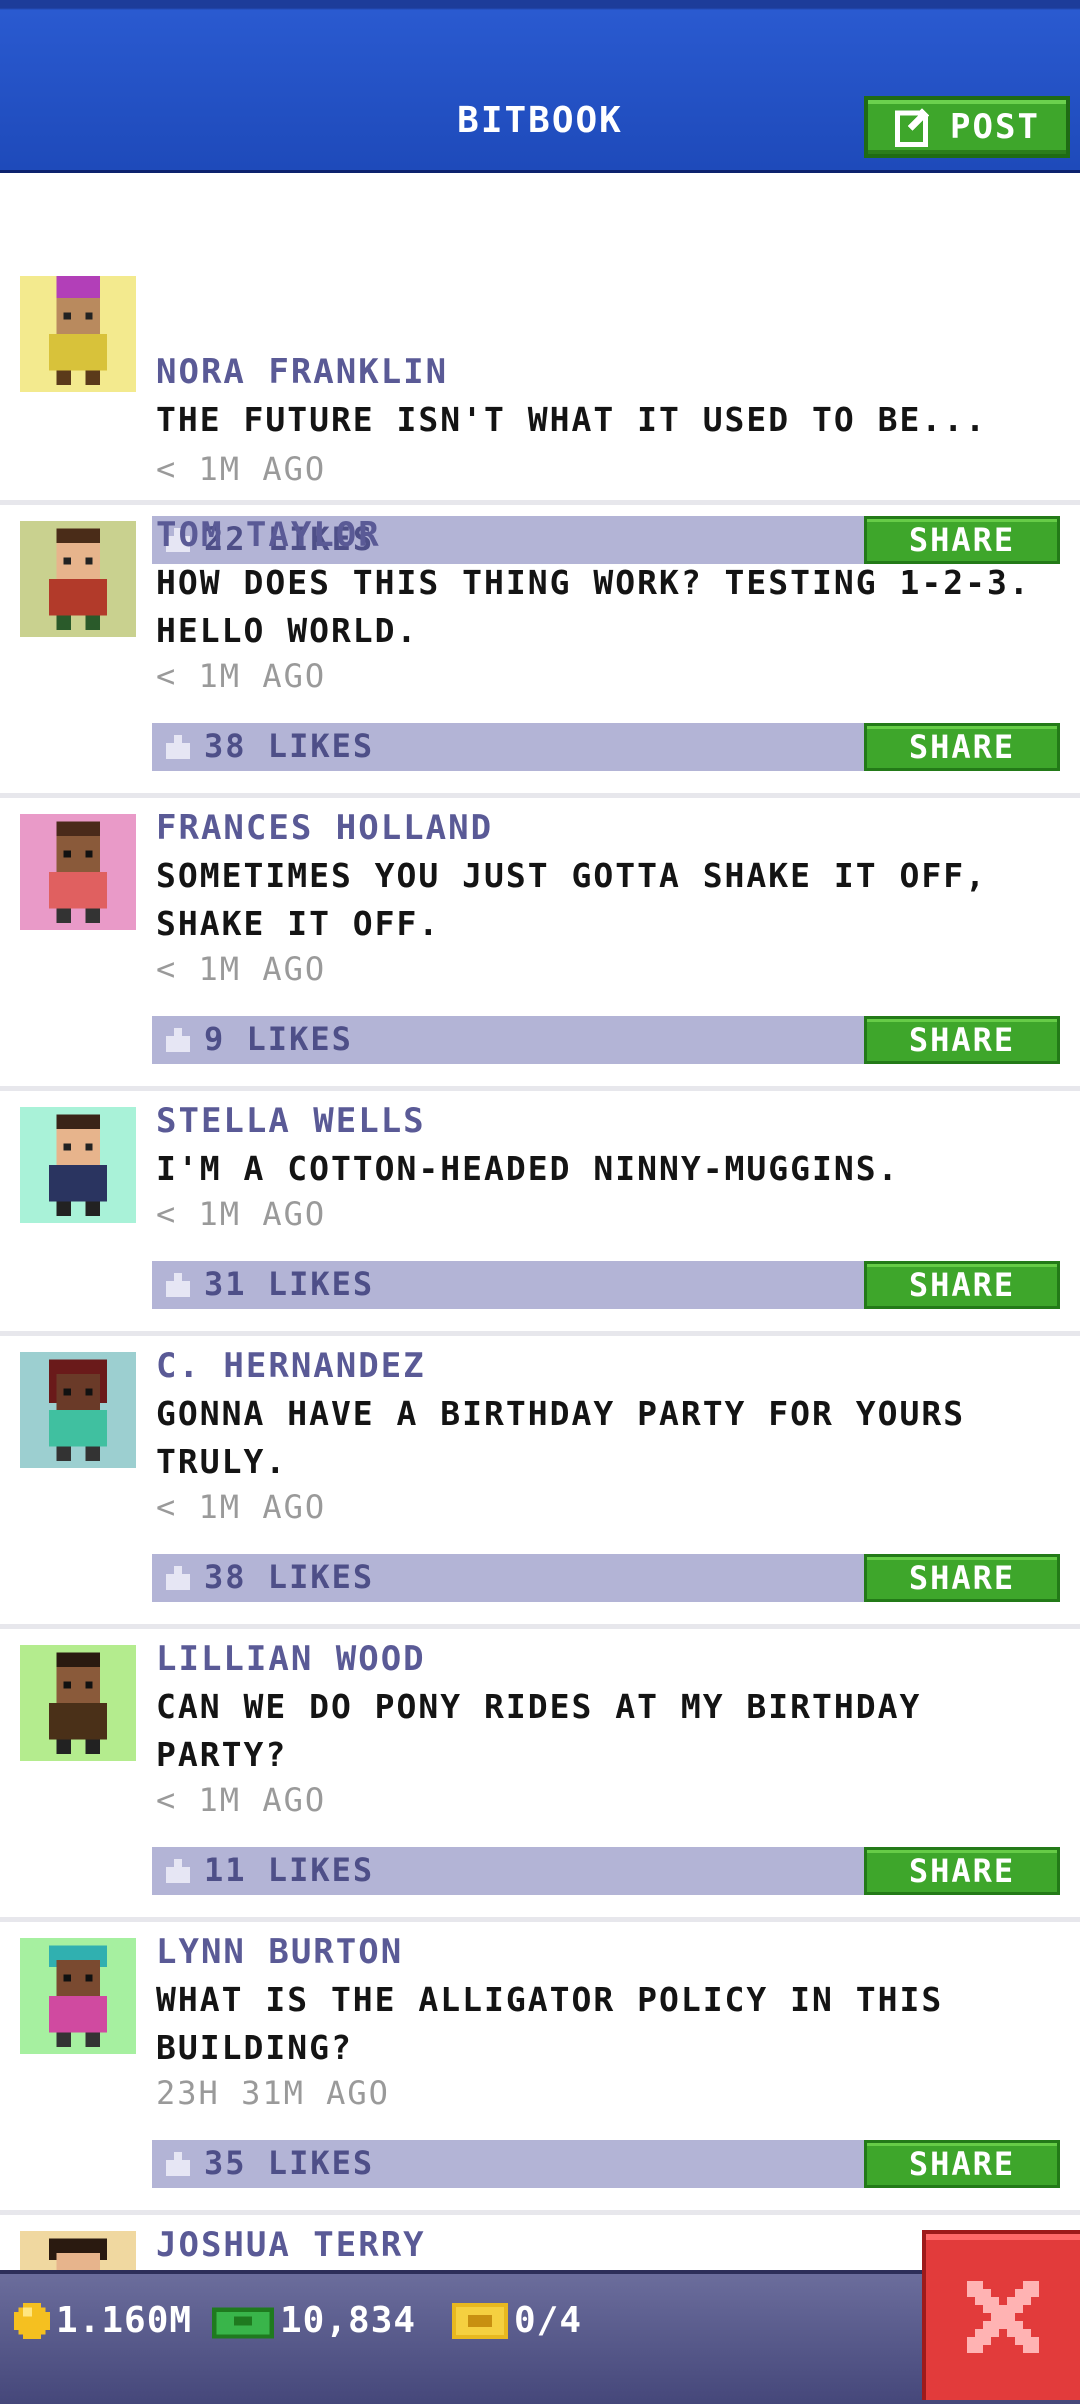 The image size is (1080, 2404). I want to click on like-bar: 9 LIKES SHARE, so click(606, 1040).